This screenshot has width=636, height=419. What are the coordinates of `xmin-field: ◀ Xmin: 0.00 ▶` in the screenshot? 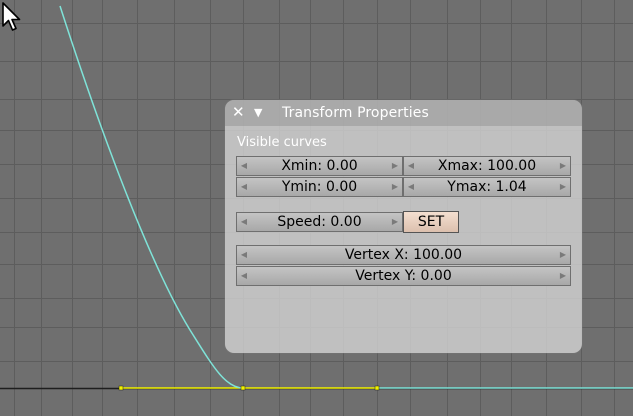 It's located at (319, 166).